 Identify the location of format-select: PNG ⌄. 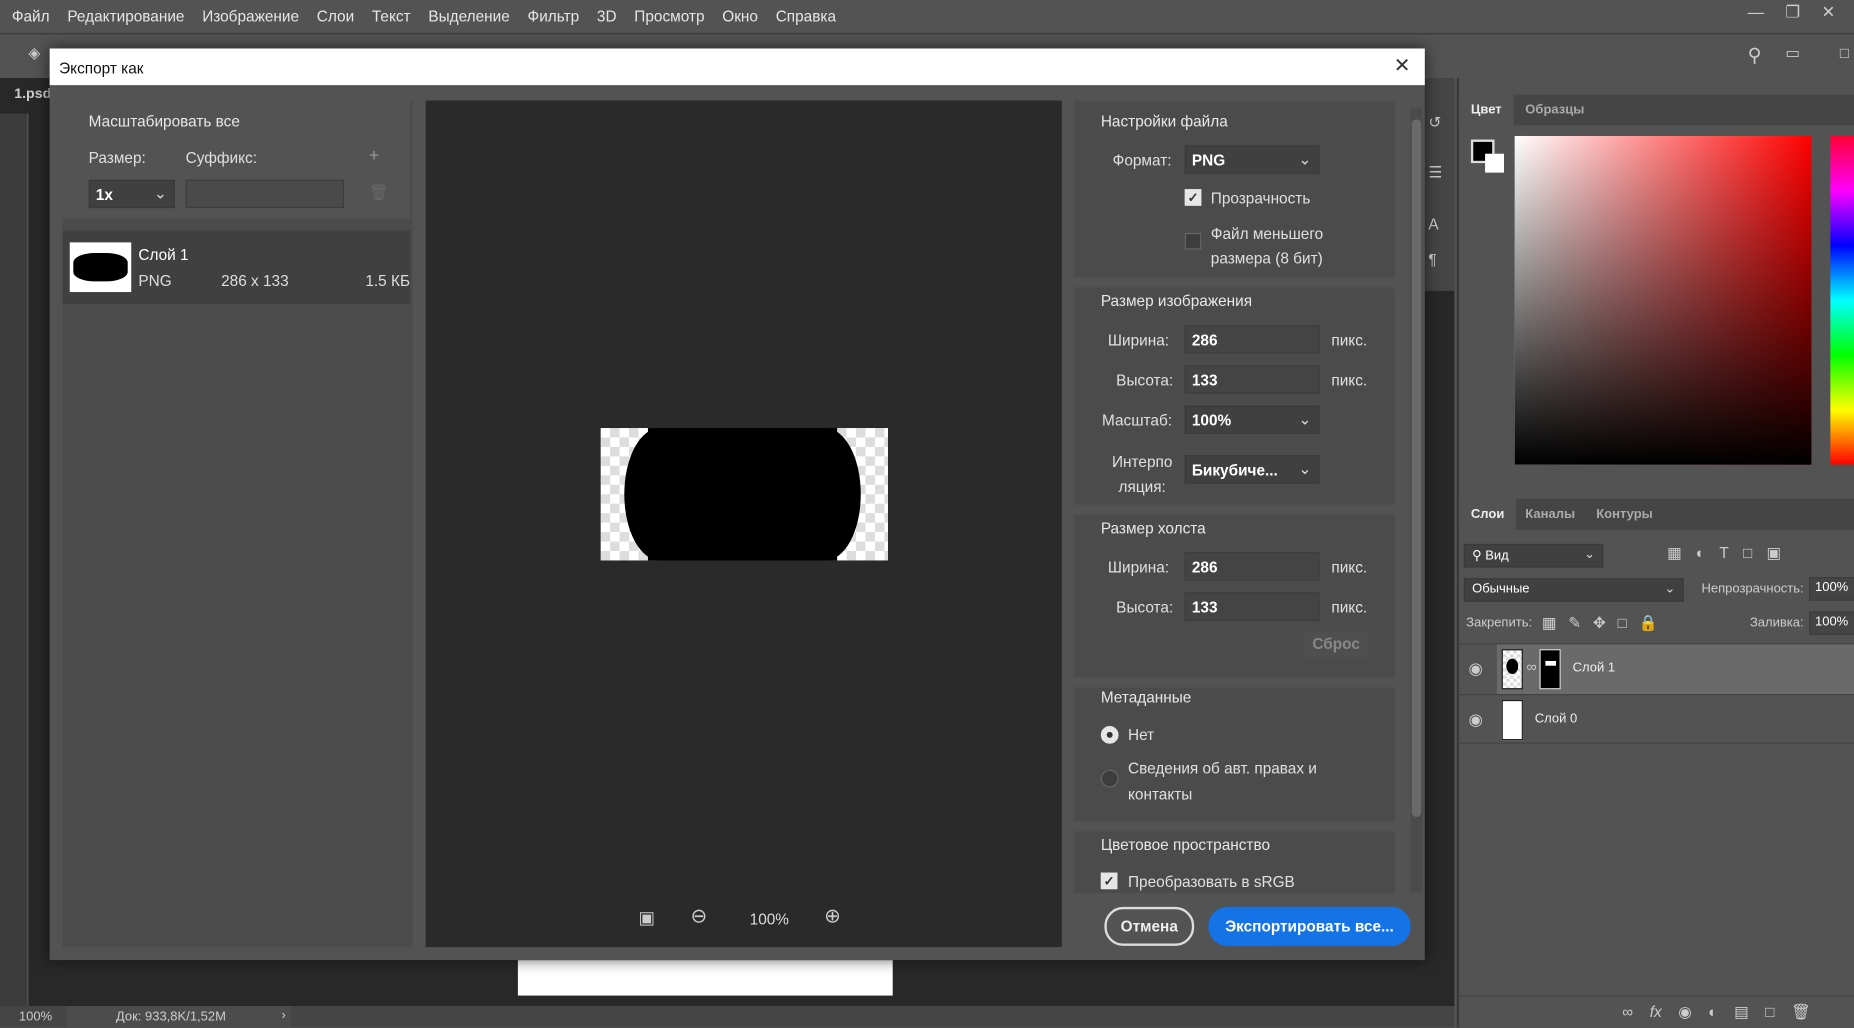
(1252, 159).